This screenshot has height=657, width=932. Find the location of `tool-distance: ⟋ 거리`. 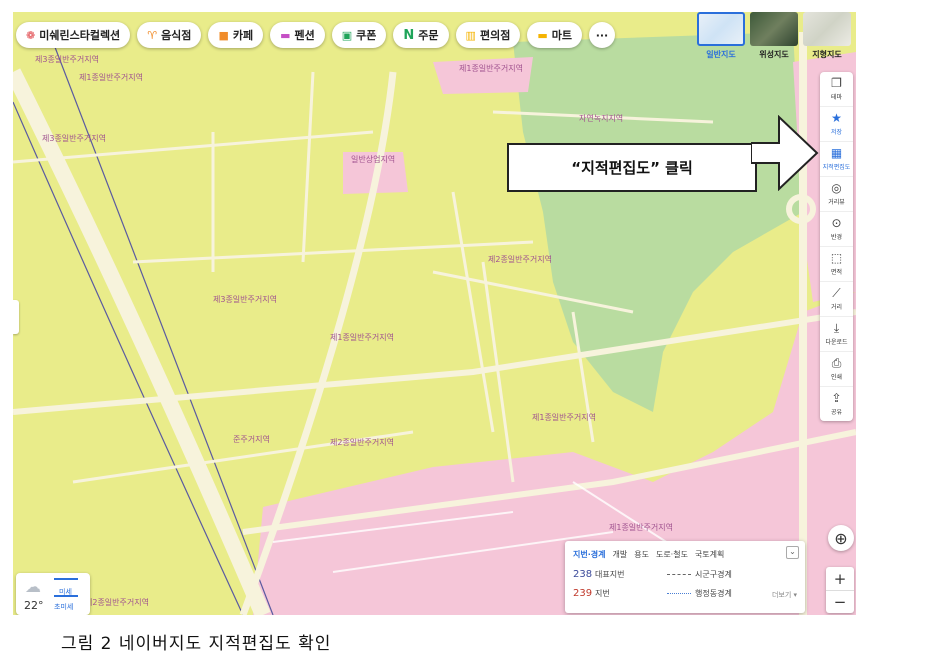

tool-distance: ⟋ 거리 is located at coordinates (836, 299).